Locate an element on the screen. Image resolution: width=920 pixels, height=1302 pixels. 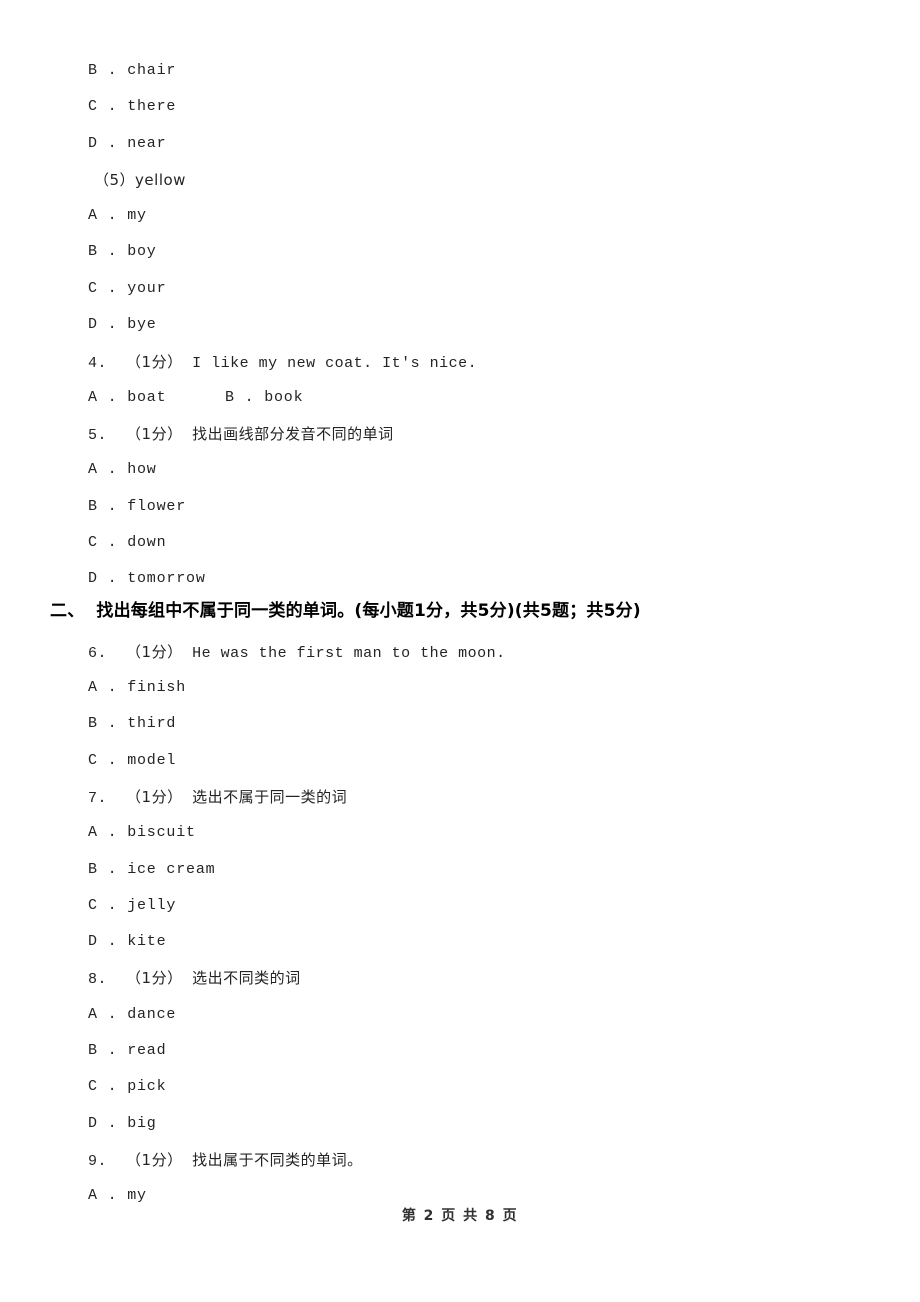
section-heading: 二、 找出每组中不属于同一类的单词。(每小题1分，共5分)(共5题；共5分) is located at coordinates (345, 611).